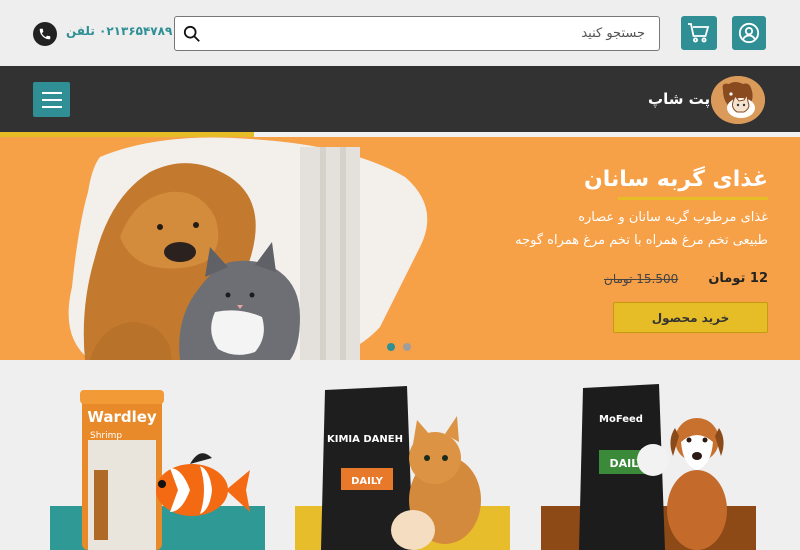 The height and width of the screenshot is (550, 800). Describe the element at coordinates (693, 198) in the screenshot. I see `hero-title-underline` at that location.